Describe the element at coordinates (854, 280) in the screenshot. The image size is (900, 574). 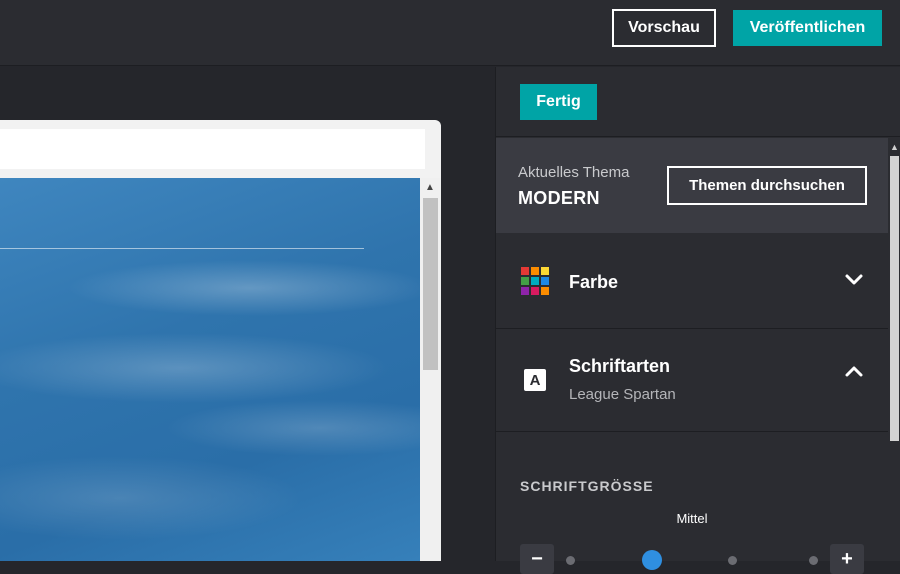
I see `chevron-down-icon` at that location.